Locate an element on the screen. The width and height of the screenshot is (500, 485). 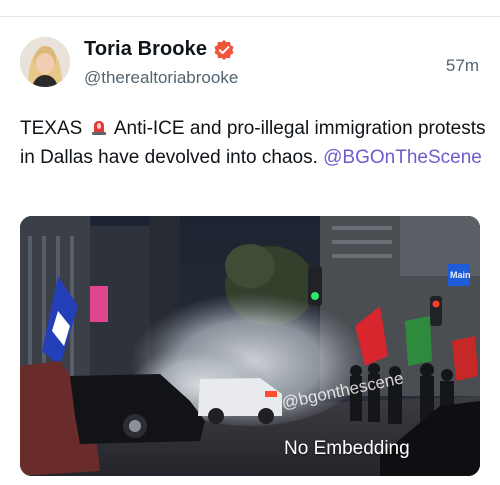
avatar is located at coordinates (45, 62).